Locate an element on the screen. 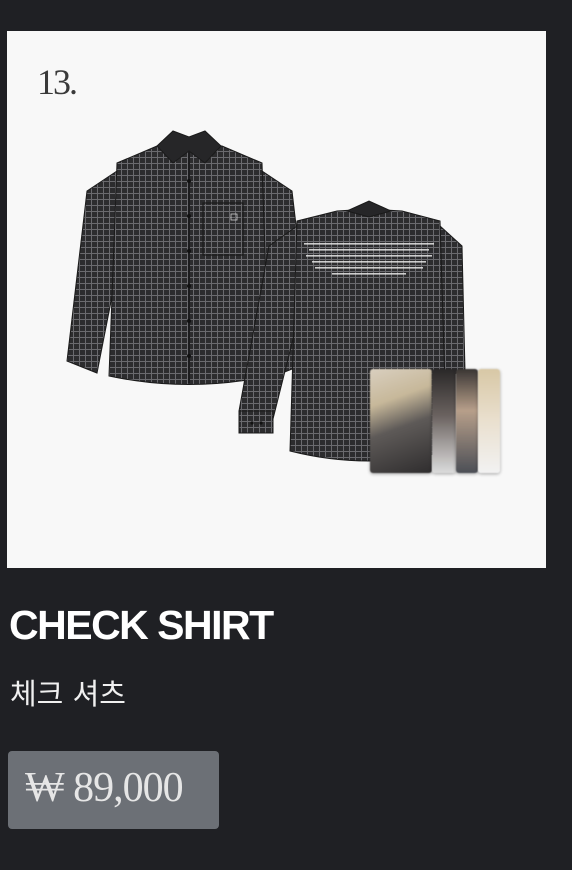  product-subtitle-korean: 체크 셔츠 is located at coordinates (68, 694).